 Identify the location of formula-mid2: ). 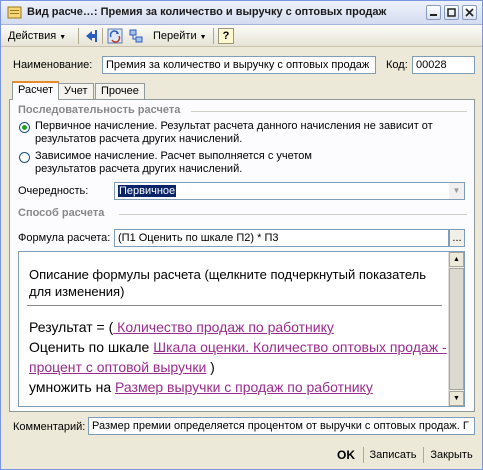
(210, 367).